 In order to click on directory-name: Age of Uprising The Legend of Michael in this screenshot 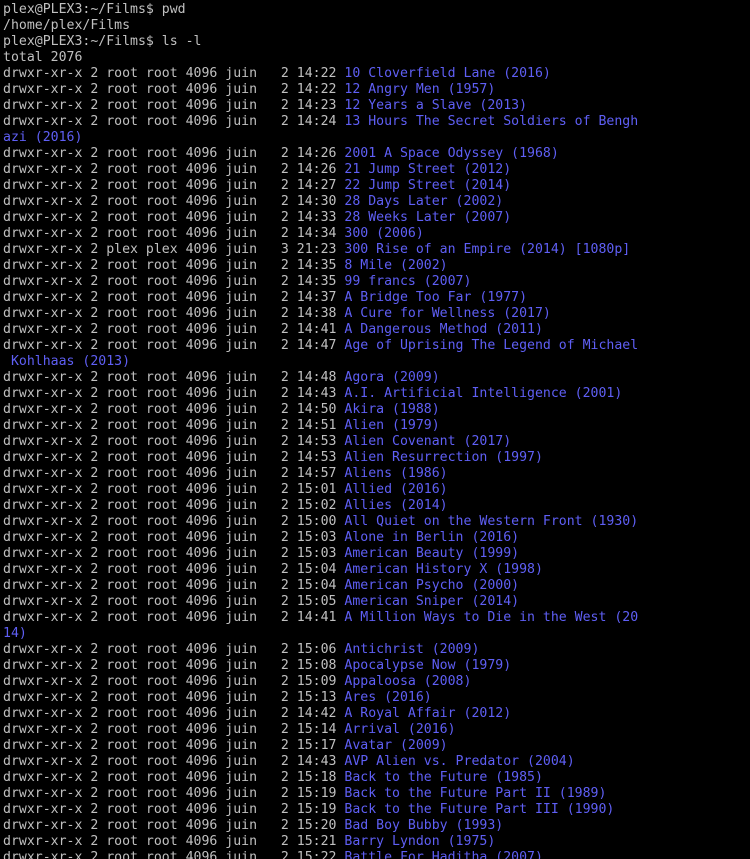, I will do `click(491, 345)`.